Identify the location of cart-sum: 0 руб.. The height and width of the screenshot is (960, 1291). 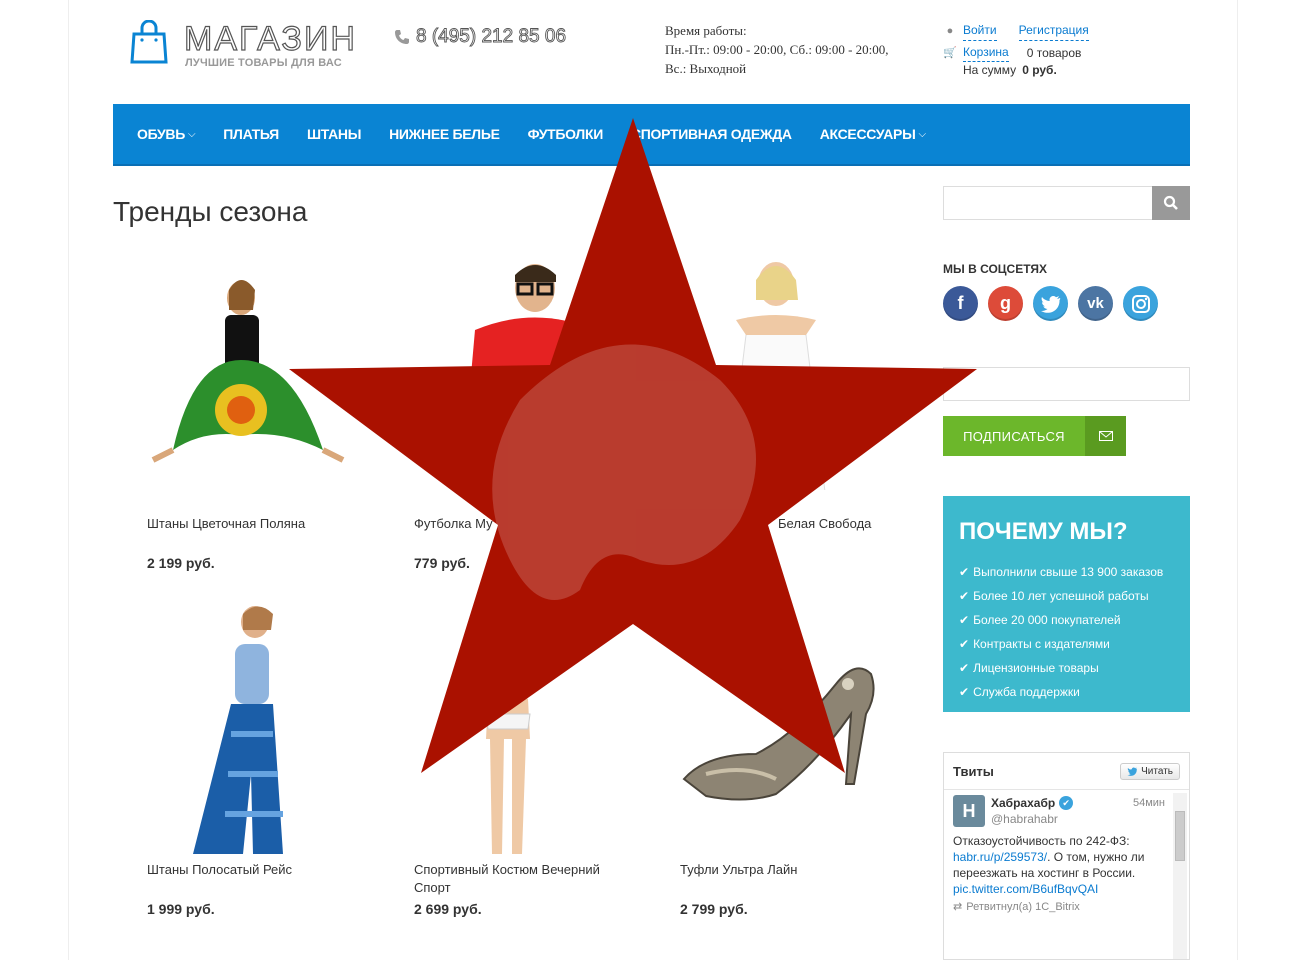
(1039, 70).